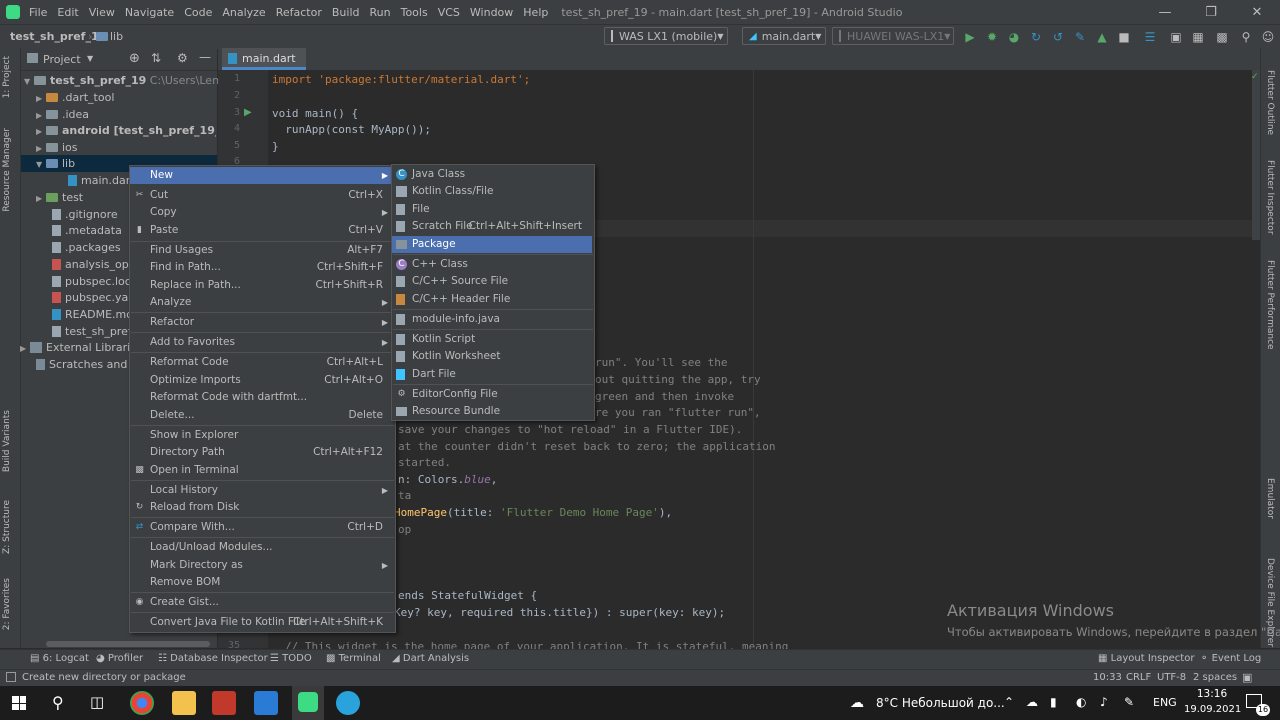 This screenshot has height=720, width=1280. Describe the element at coordinates (492, 244) in the screenshot. I see `submenu-item-package: Package` at that location.